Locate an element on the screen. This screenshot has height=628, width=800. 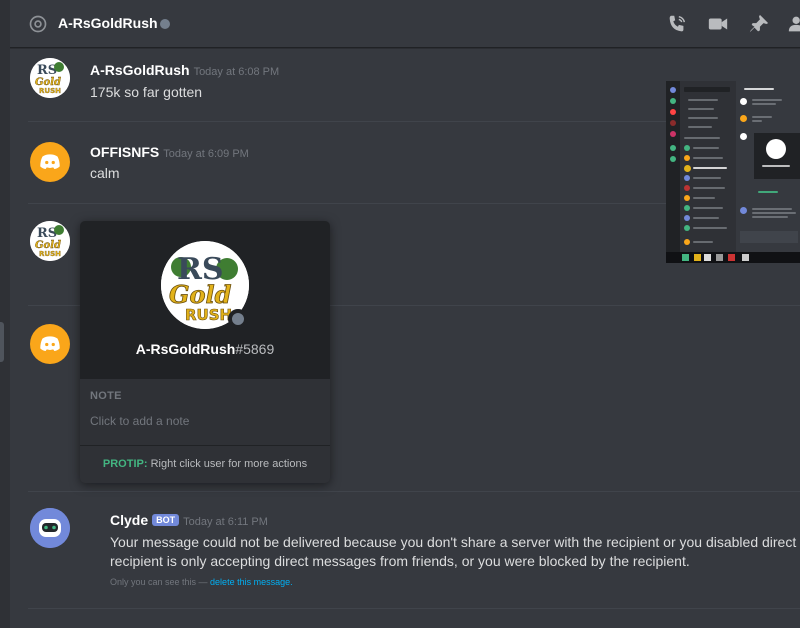
author-name: A-RsGoldRush is located at coordinates (140, 70).